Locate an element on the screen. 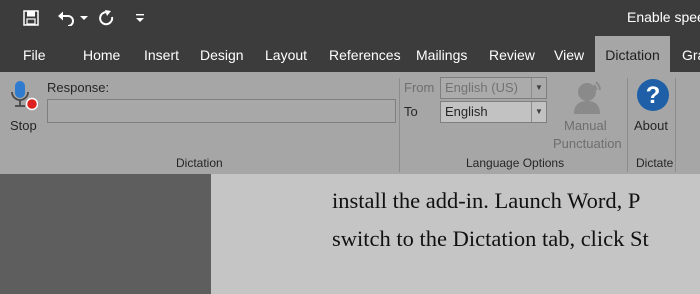 Image resolution: width=700 pixels, height=294 pixels. dictate-group-label: Dictate is located at coordinates (655, 163).